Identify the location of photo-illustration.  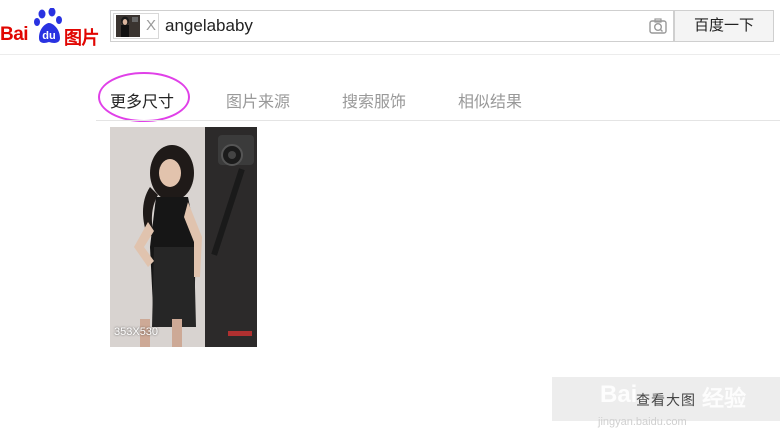
(183, 237).